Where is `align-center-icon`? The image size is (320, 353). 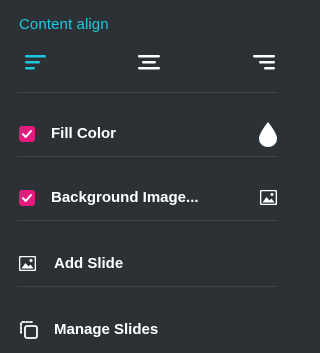
align-center-icon is located at coordinates (149, 62).